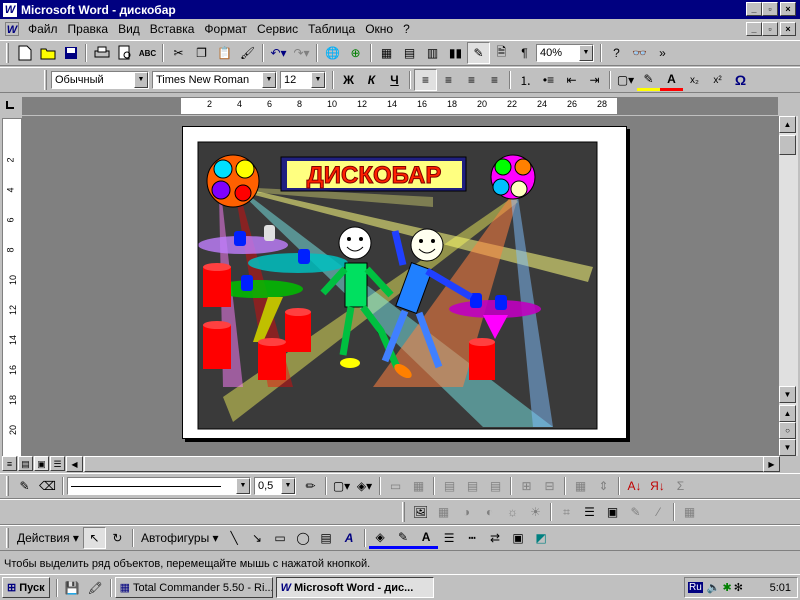 This screenshot has height=600, width=800. Describe the element at coordinates (754, 9) in the screenshot. I see `minimize-button: _` at that location.